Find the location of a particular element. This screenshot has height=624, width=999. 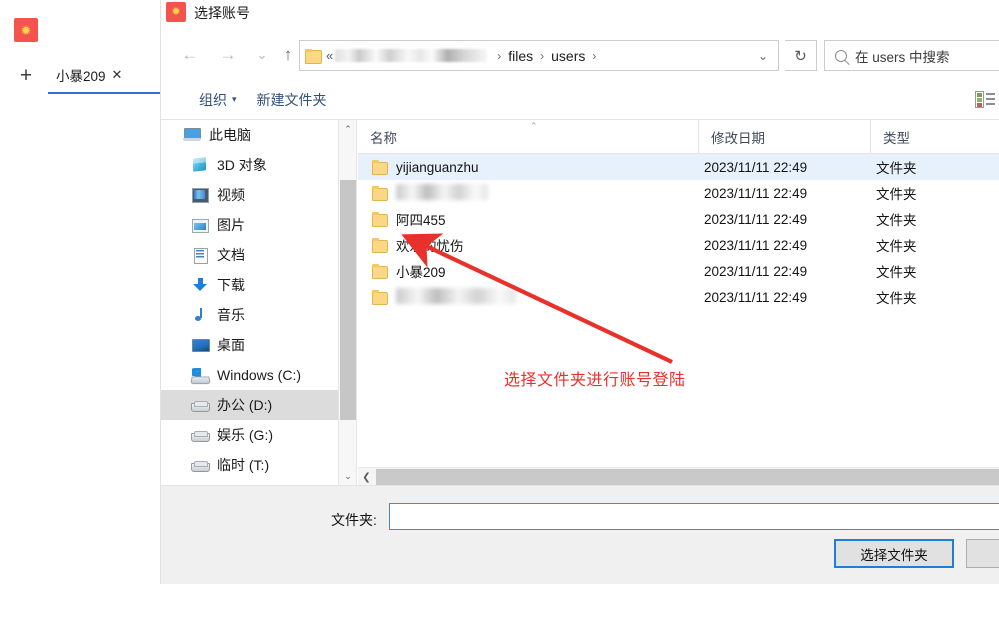

file-list-horizontal-scrollbar: ❮ is located at coordinates (678, 476).